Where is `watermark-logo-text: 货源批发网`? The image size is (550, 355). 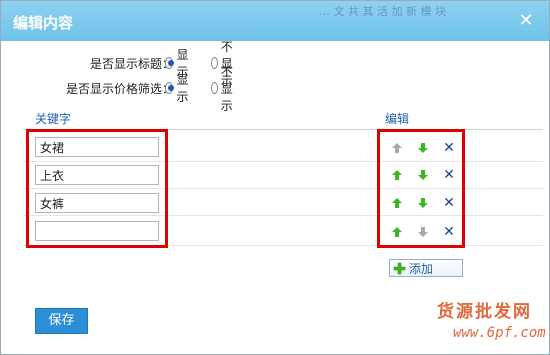
watermark-logo-text: 货源批发网 is located at coordinates (484, 312).